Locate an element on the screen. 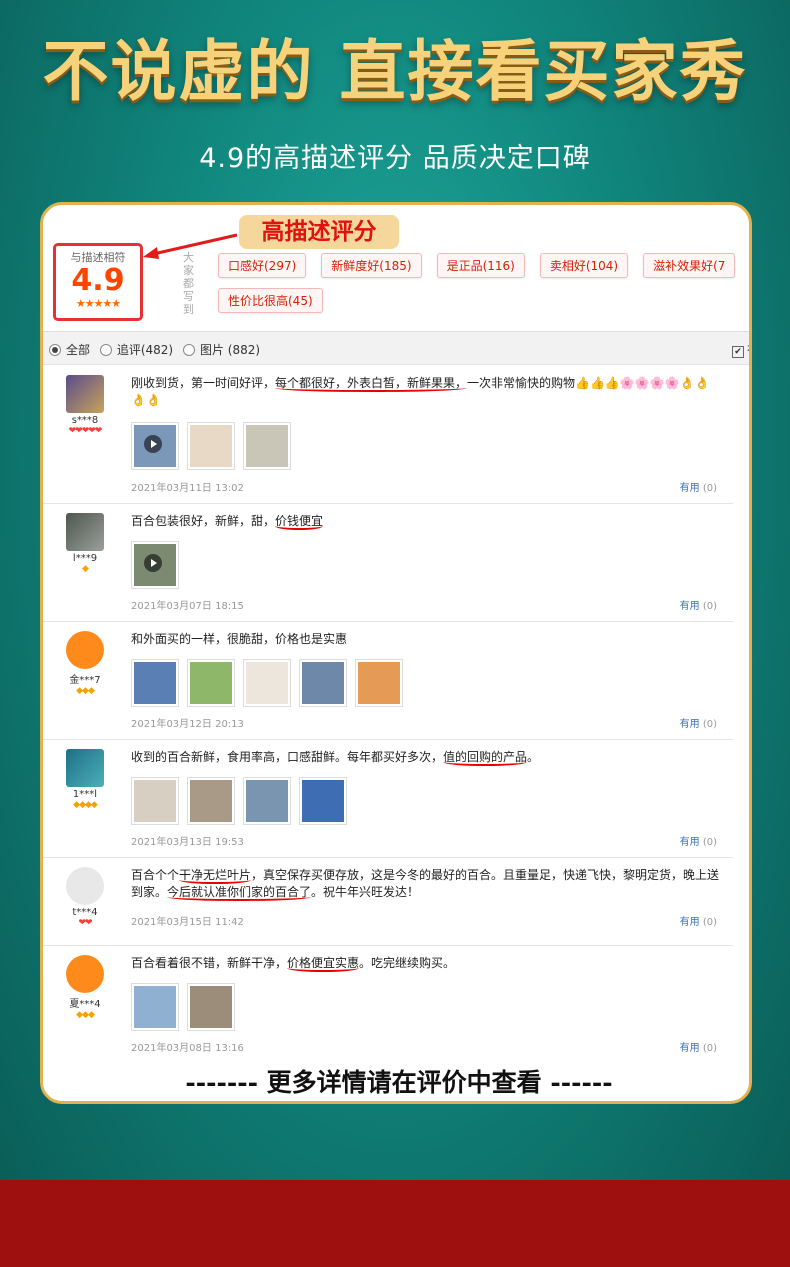  tag-value: 性价比很高(45) is located at coordinates (270, 300).